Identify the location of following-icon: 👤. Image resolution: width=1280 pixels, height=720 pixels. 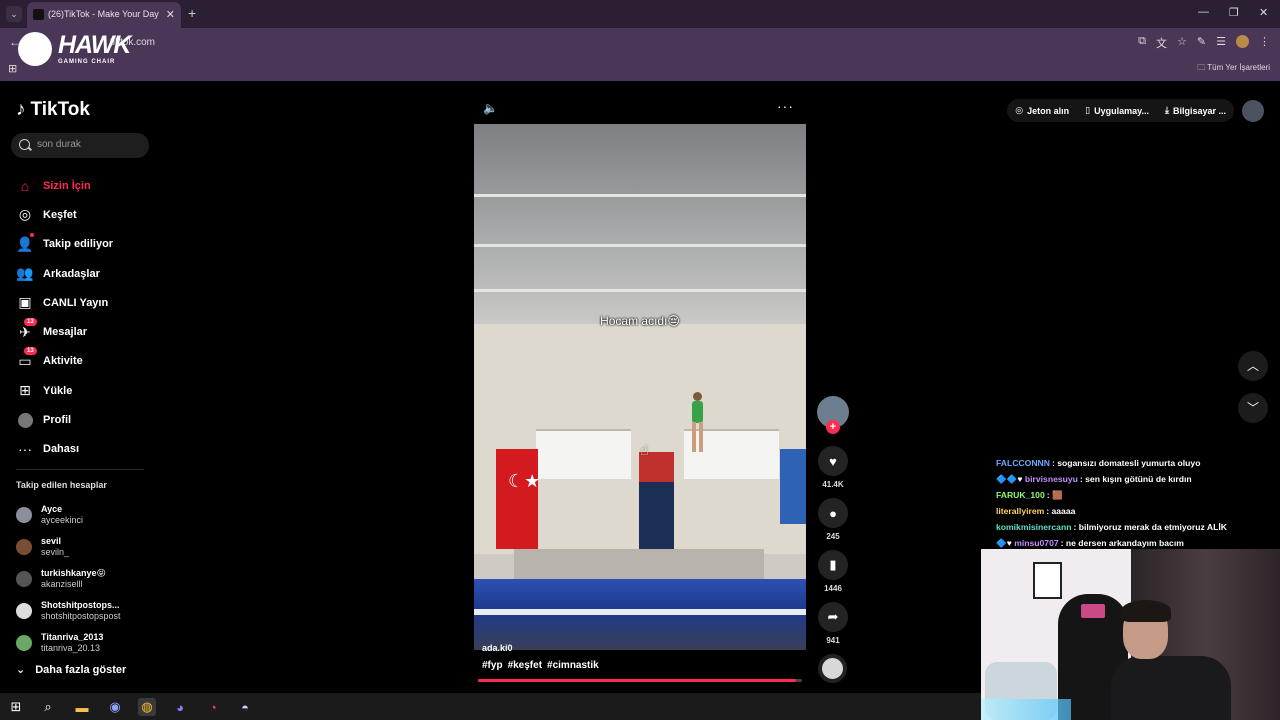
(25, 243).